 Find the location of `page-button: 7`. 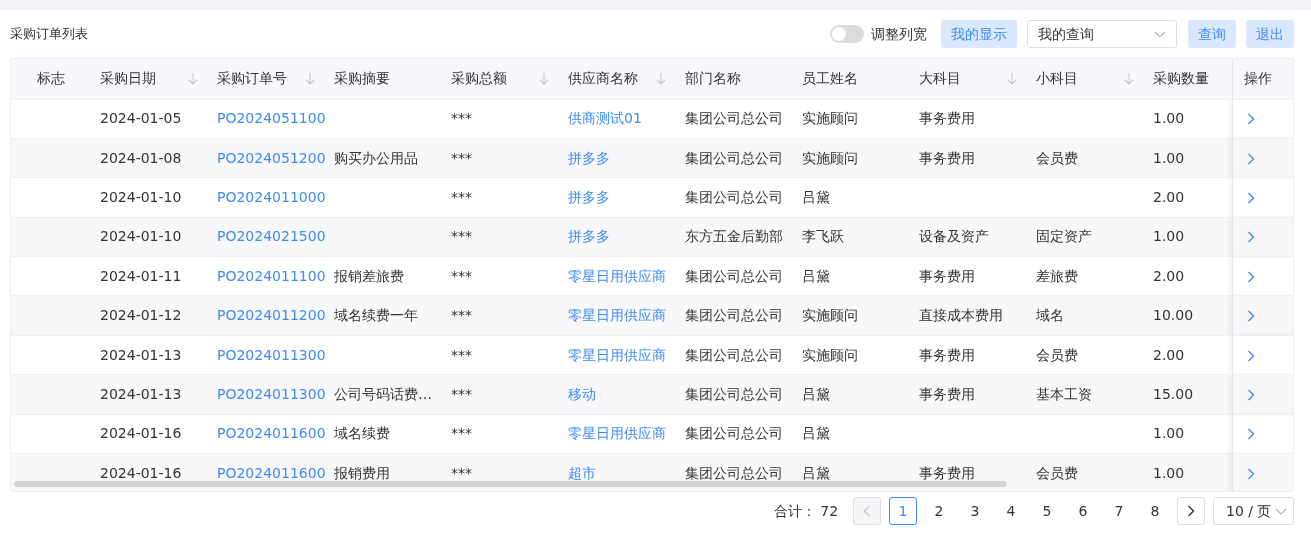

page-button: 7 is located at coordinates (1119, 511).